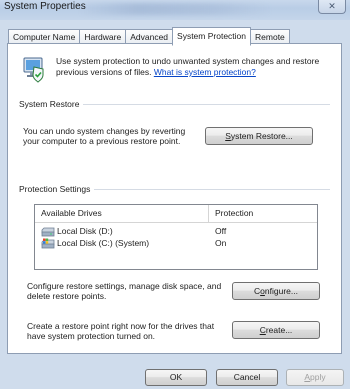 The width and height of the screenshot is (350, 389). I want to click on title-bar: System Properties ✕, so click(175, 10).